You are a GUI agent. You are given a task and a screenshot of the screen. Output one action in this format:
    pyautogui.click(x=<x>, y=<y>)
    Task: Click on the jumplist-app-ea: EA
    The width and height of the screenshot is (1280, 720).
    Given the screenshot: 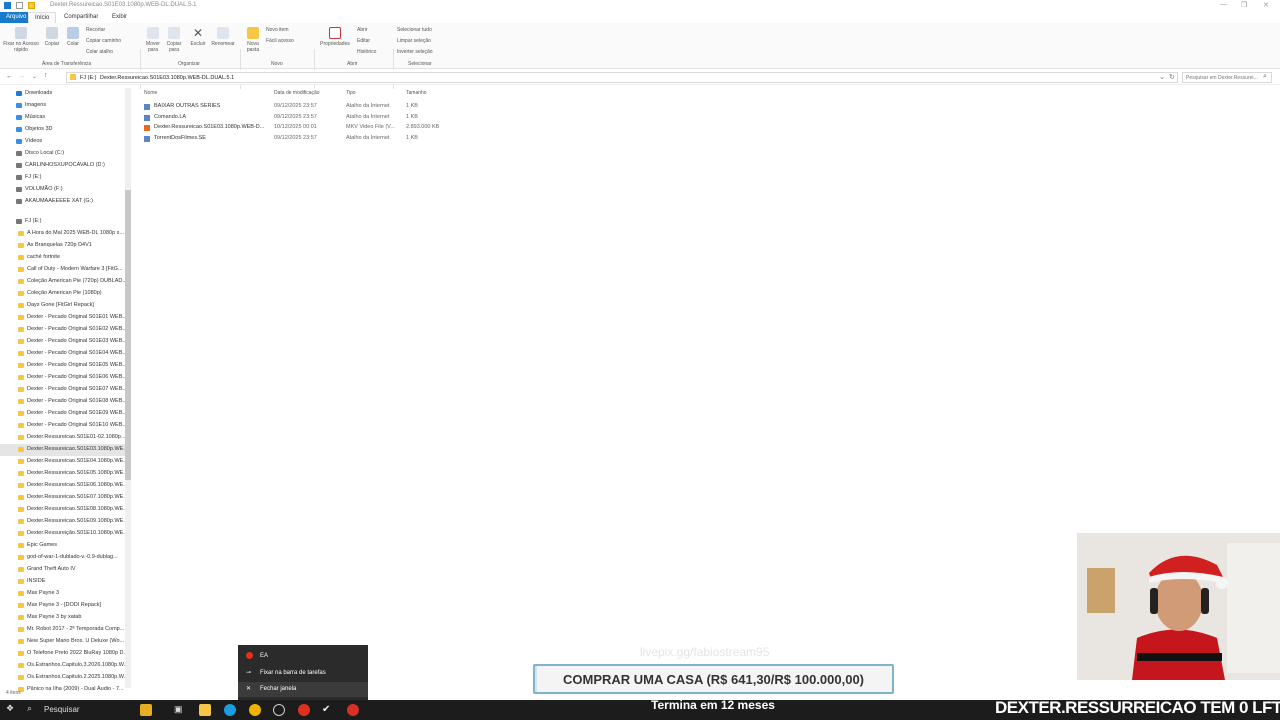 What is the action you would take?
    pyautogui.click(x=303, y=656)
    